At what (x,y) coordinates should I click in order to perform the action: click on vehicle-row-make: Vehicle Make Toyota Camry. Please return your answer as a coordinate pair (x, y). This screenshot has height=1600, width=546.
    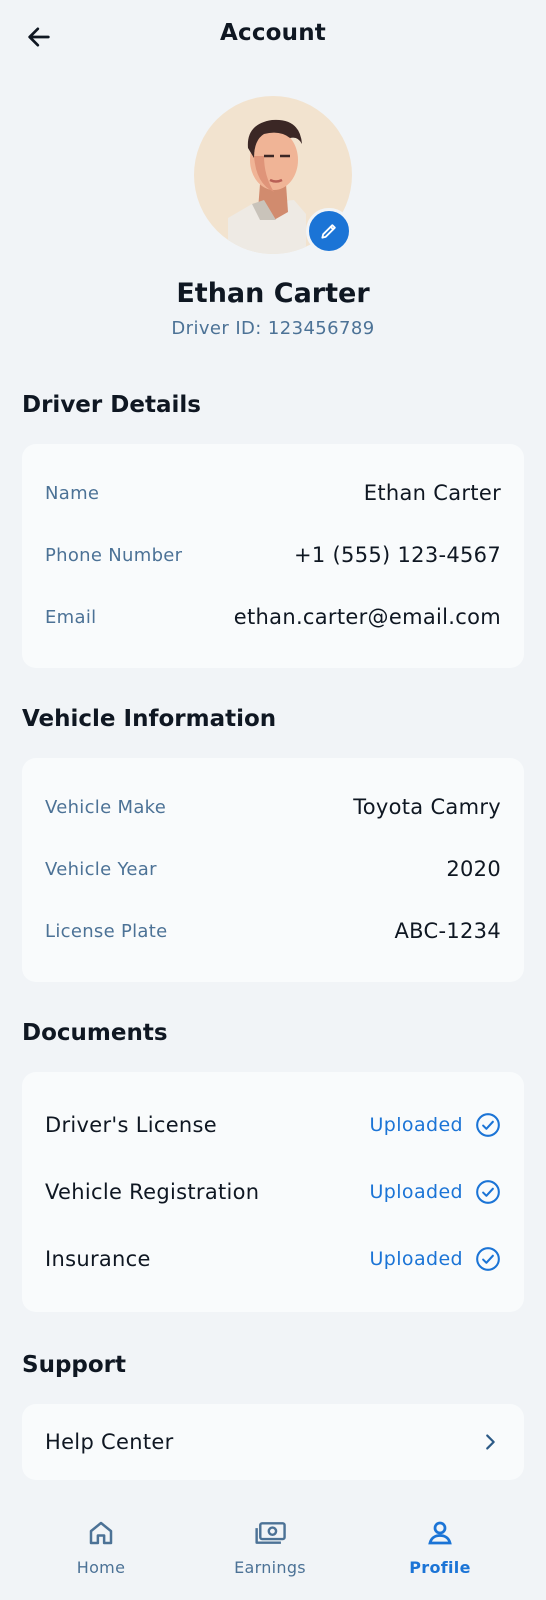
    Looking at the image, I should click on (273, 807).